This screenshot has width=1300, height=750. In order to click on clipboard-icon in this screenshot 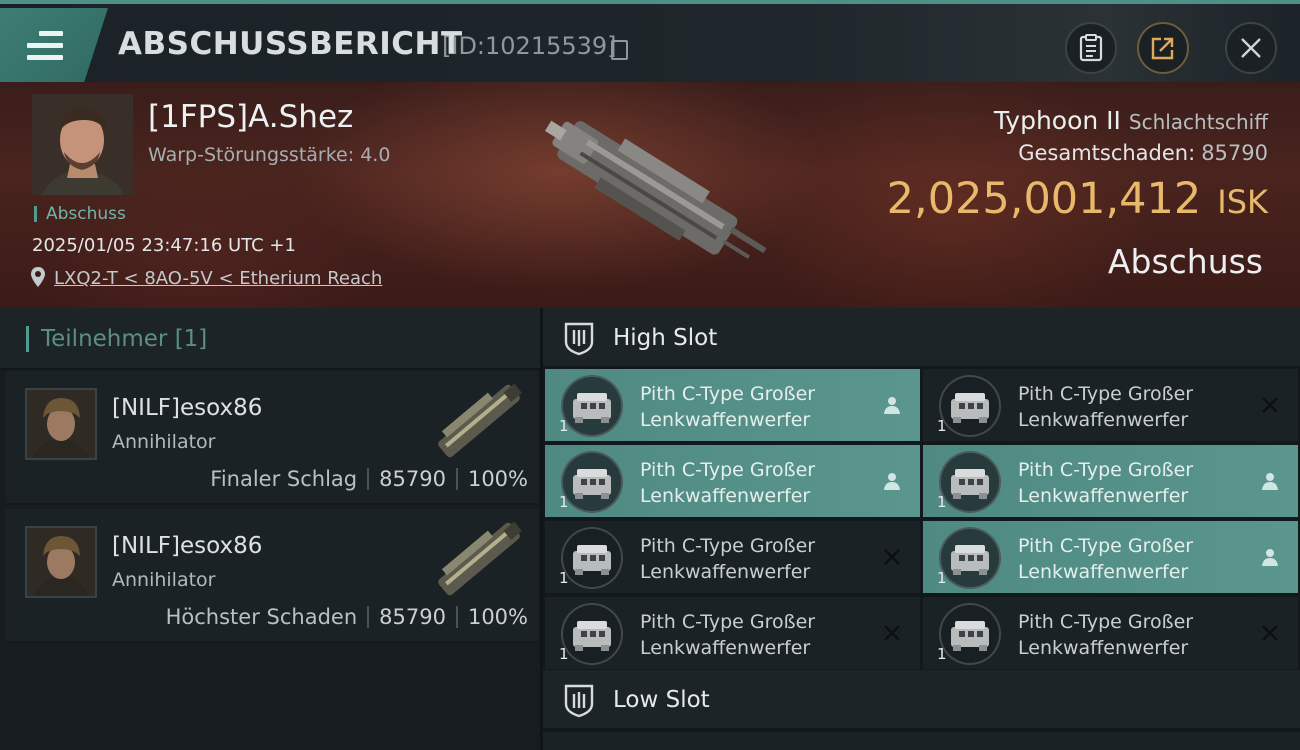, I will do `click(1091, 48)`.